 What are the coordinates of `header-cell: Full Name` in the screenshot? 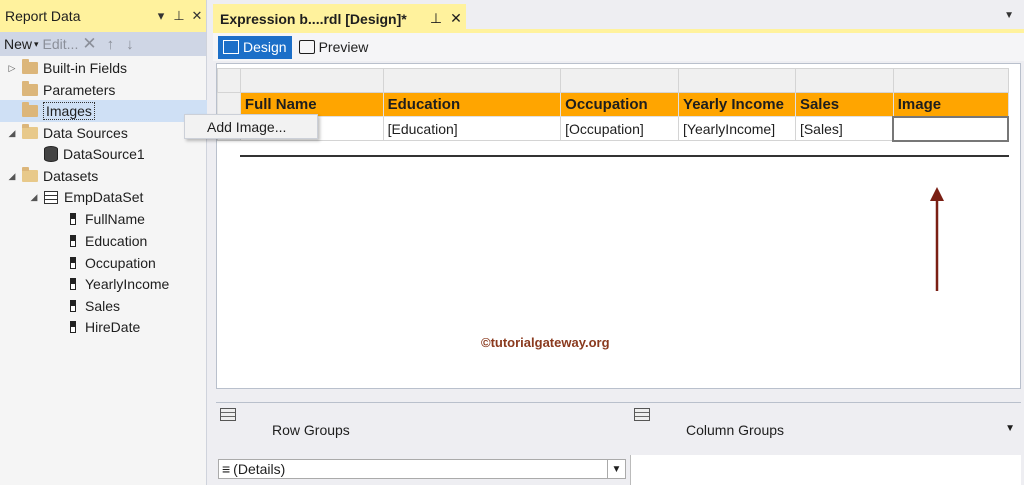 It's located at (311, 104).